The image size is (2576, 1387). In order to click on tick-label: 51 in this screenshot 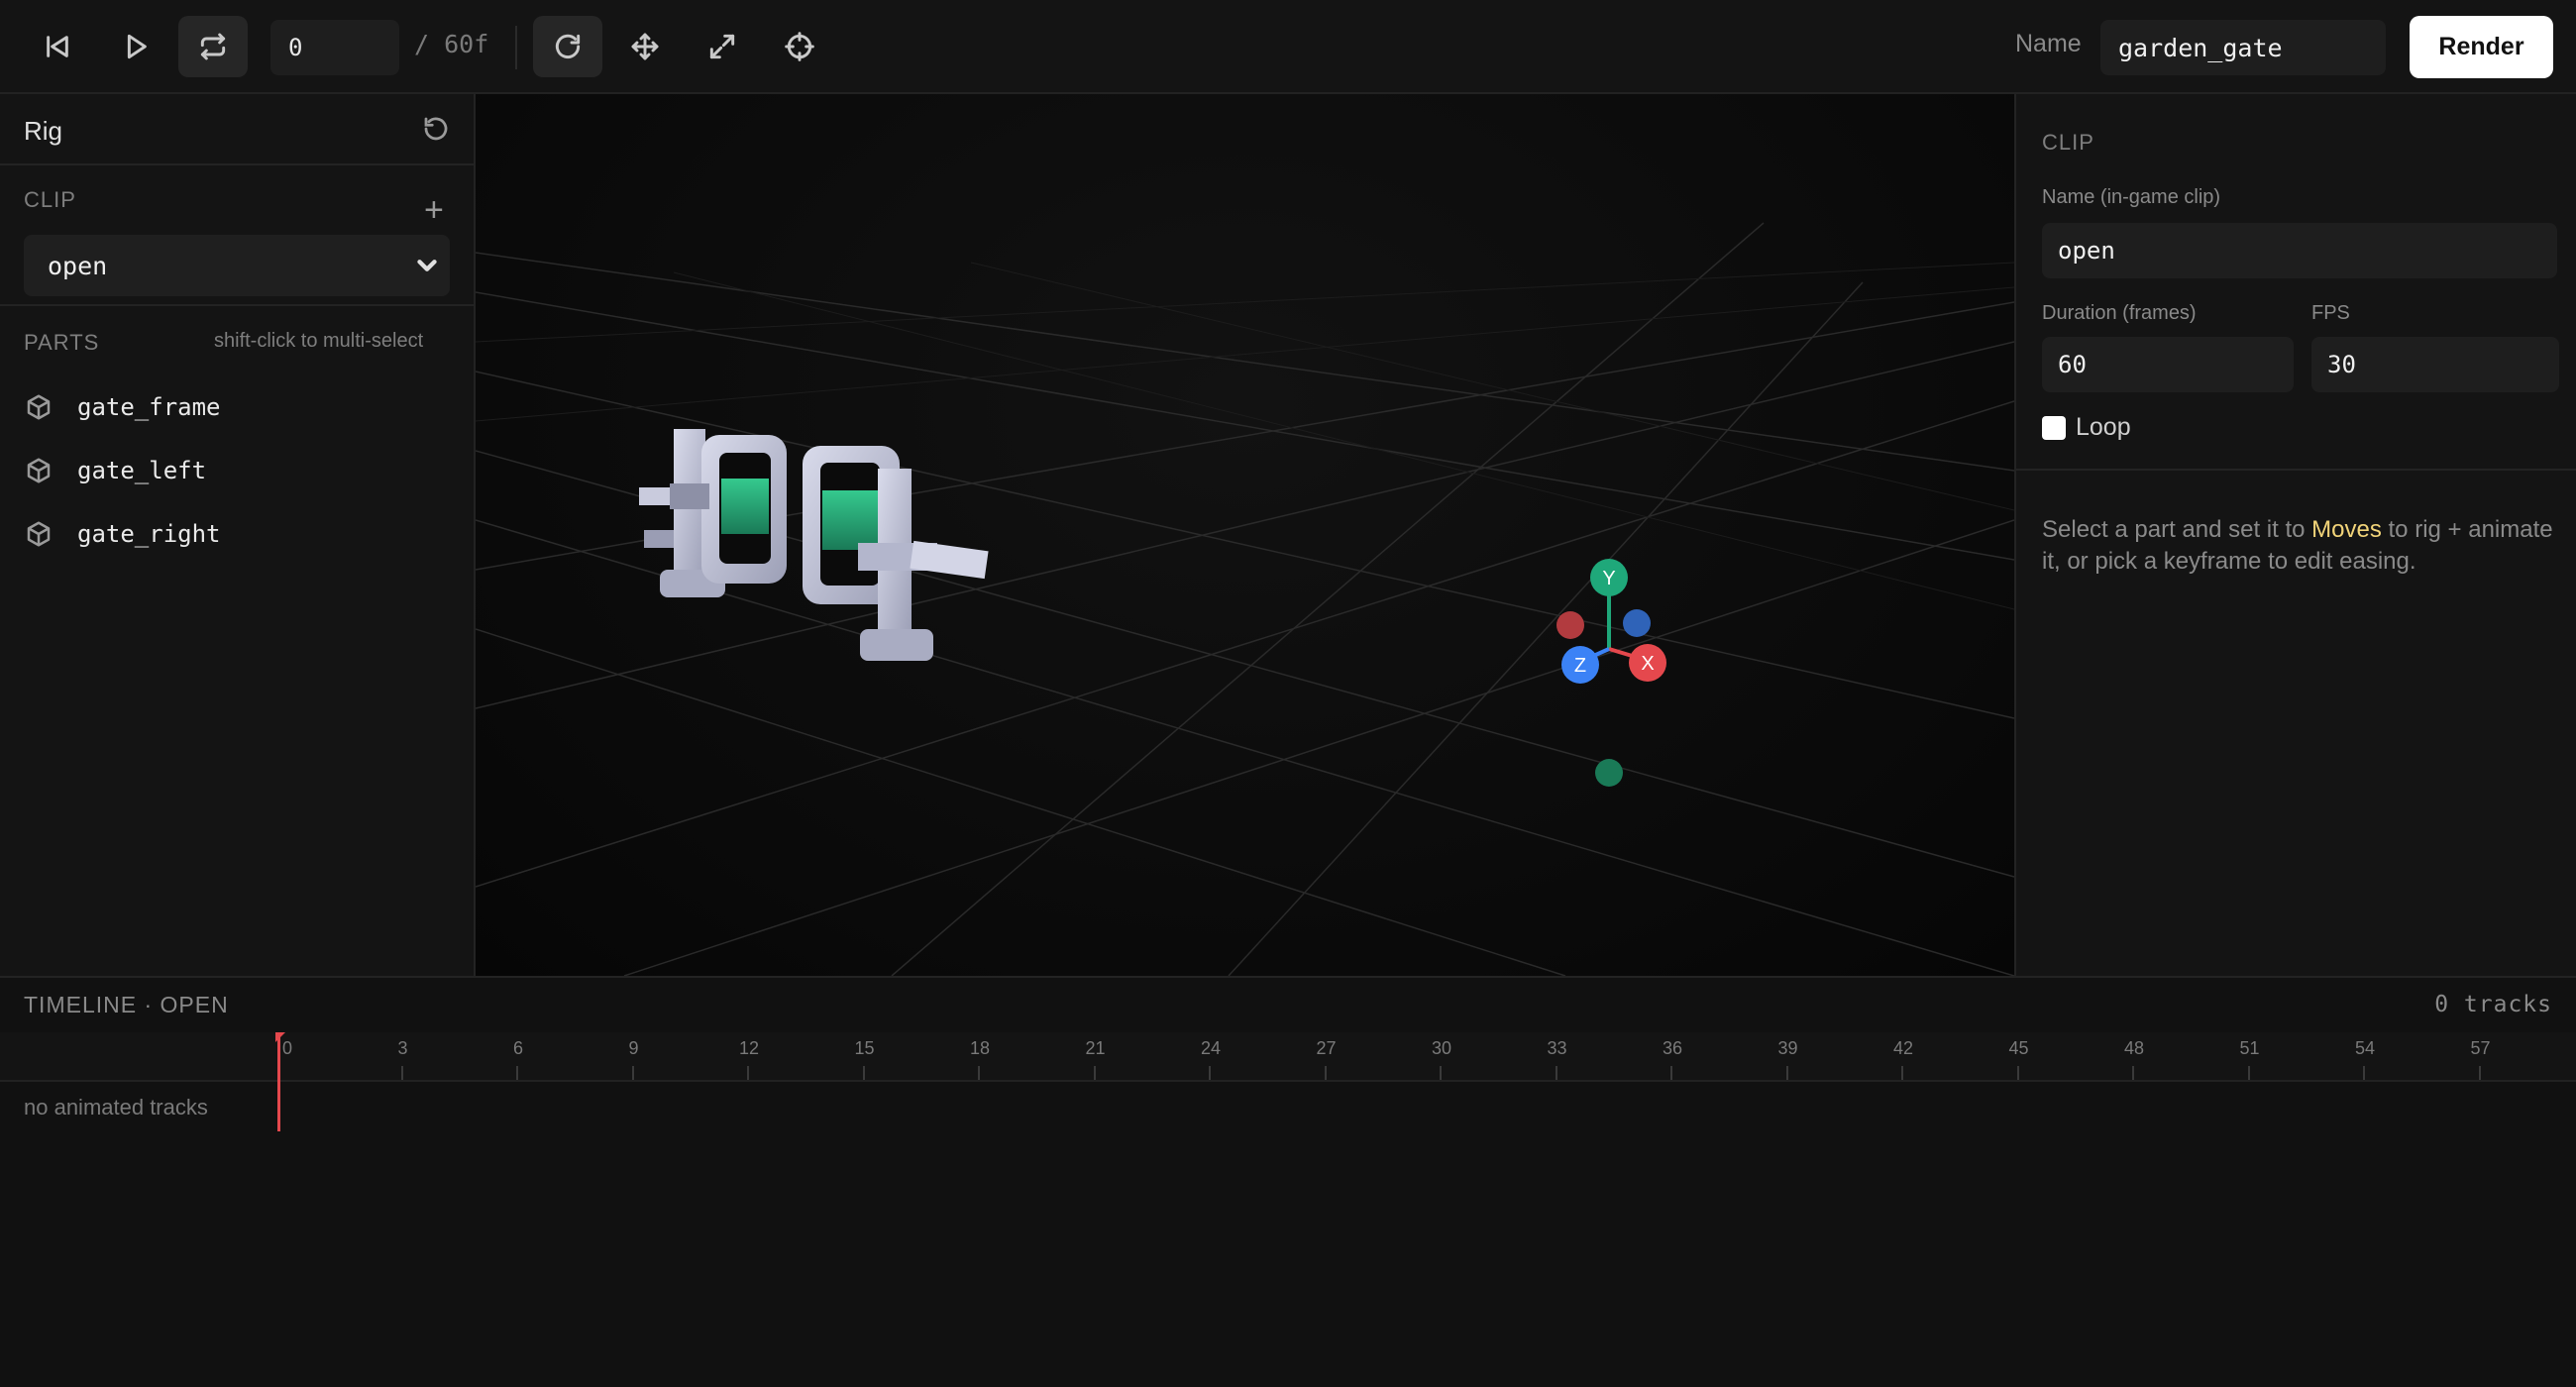, I will do `click(2250, 1048)`.